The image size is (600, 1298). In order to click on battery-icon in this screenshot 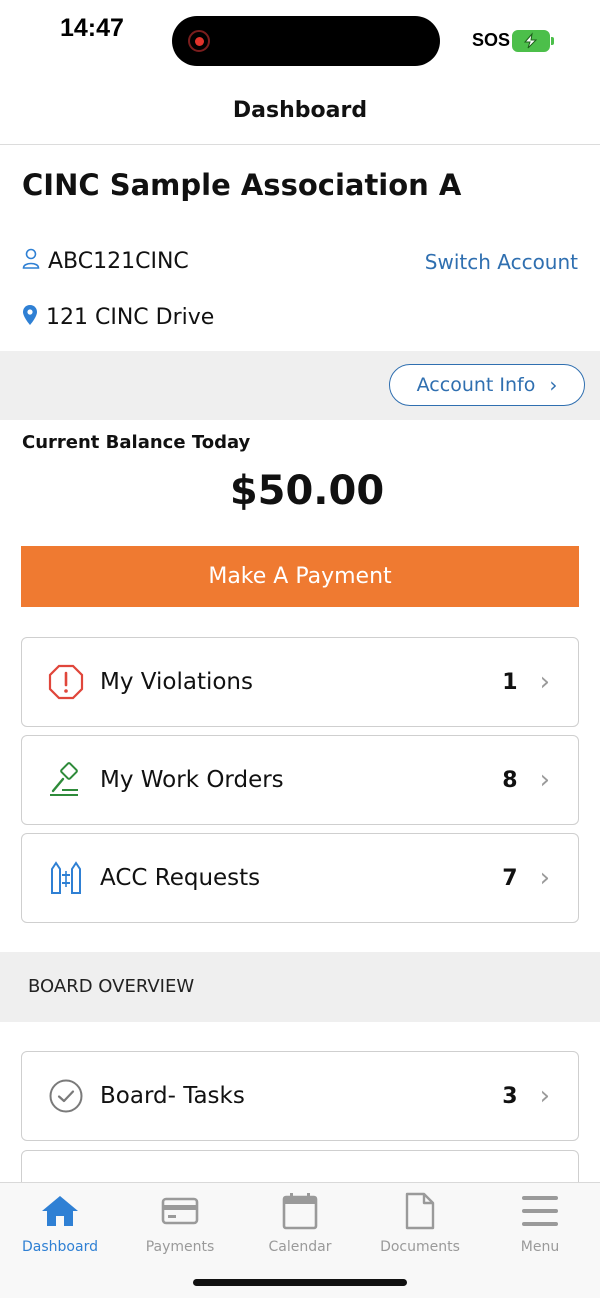, I will do `click(531, 41)`.